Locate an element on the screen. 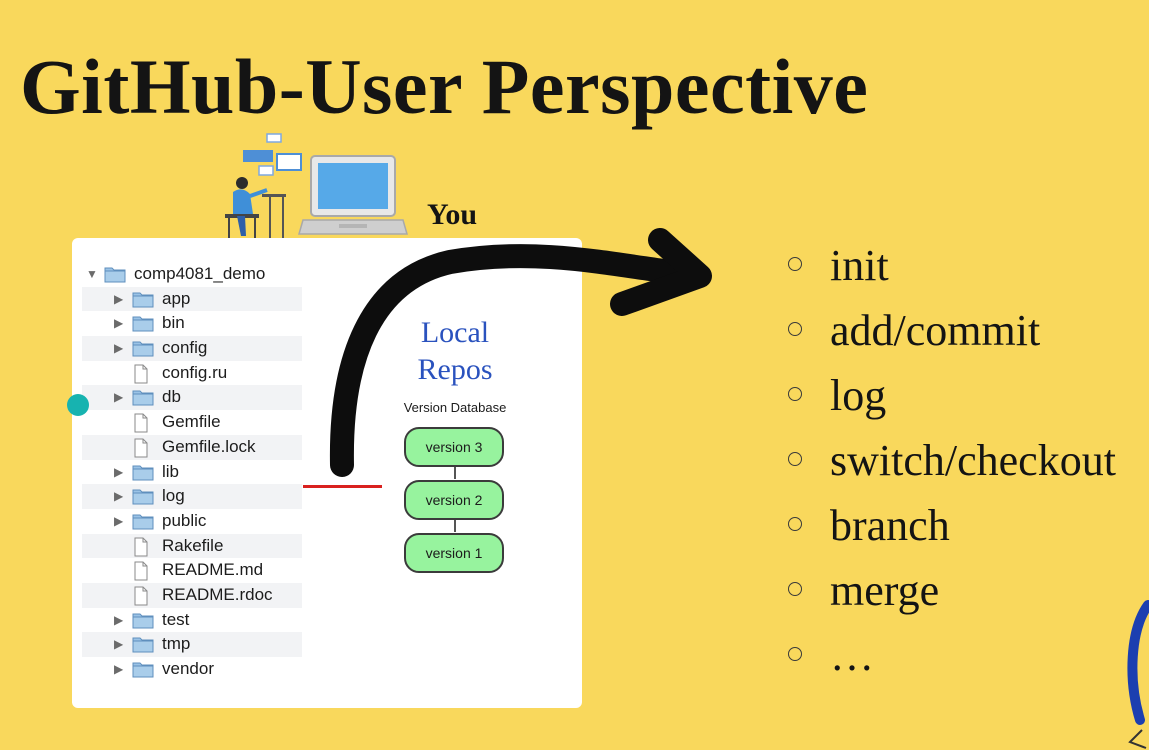 The width and height of the screenshot is (1149, 750). version-box: version 1 is located at coordinates (454, 553).